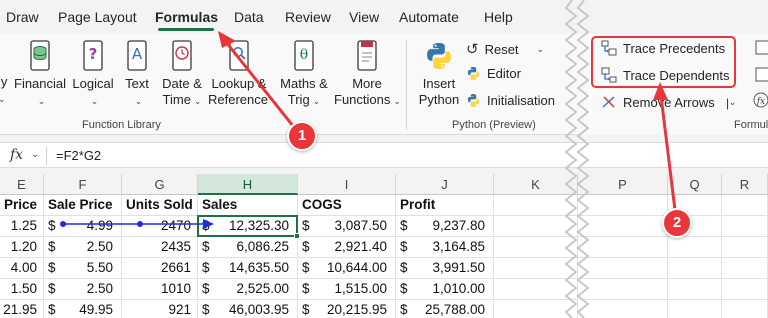  I want to click on trace-arrowhead, so click(208, 224).